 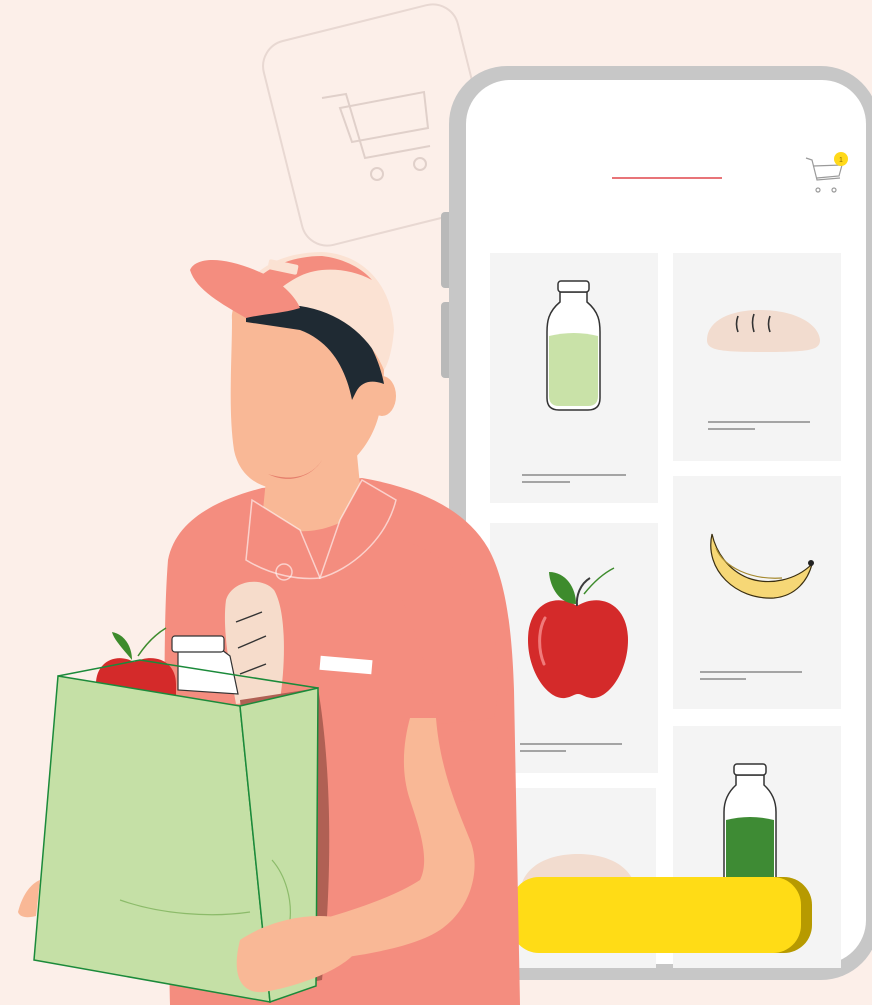 I want to click on background-cart-icon, so click(x=376, y=135).